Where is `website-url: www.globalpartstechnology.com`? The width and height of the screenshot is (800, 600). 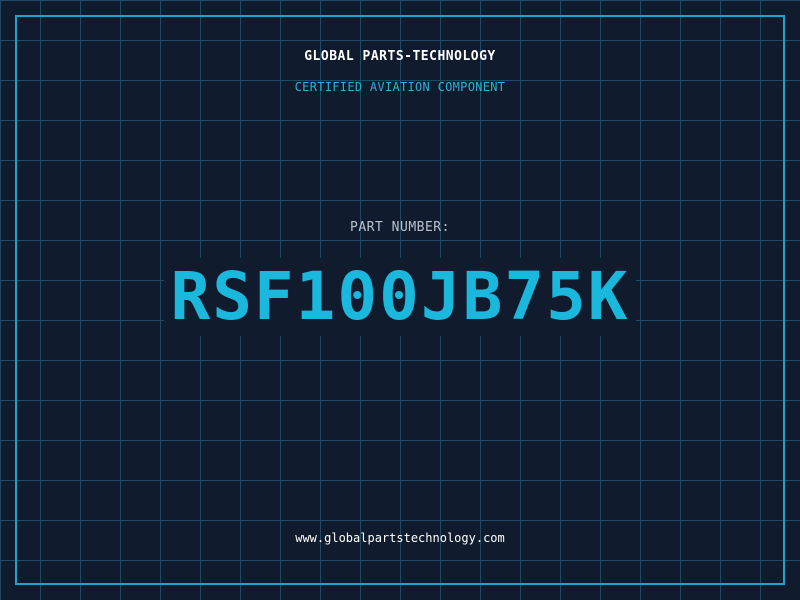
website-url: www.globalpartstechnology.com is located at coordinates (400, 538).